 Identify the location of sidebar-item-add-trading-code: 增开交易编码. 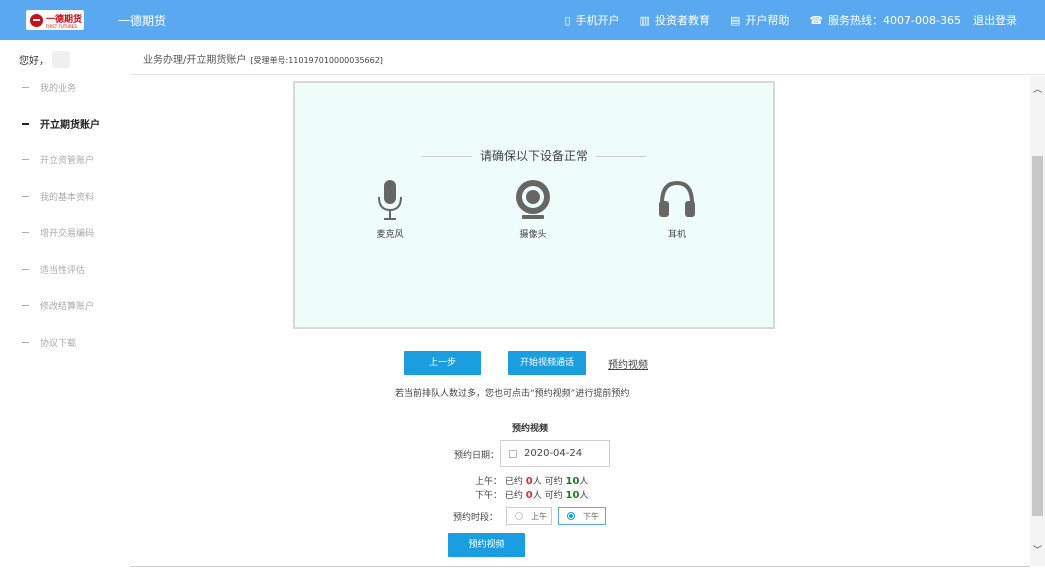
(58, 232).